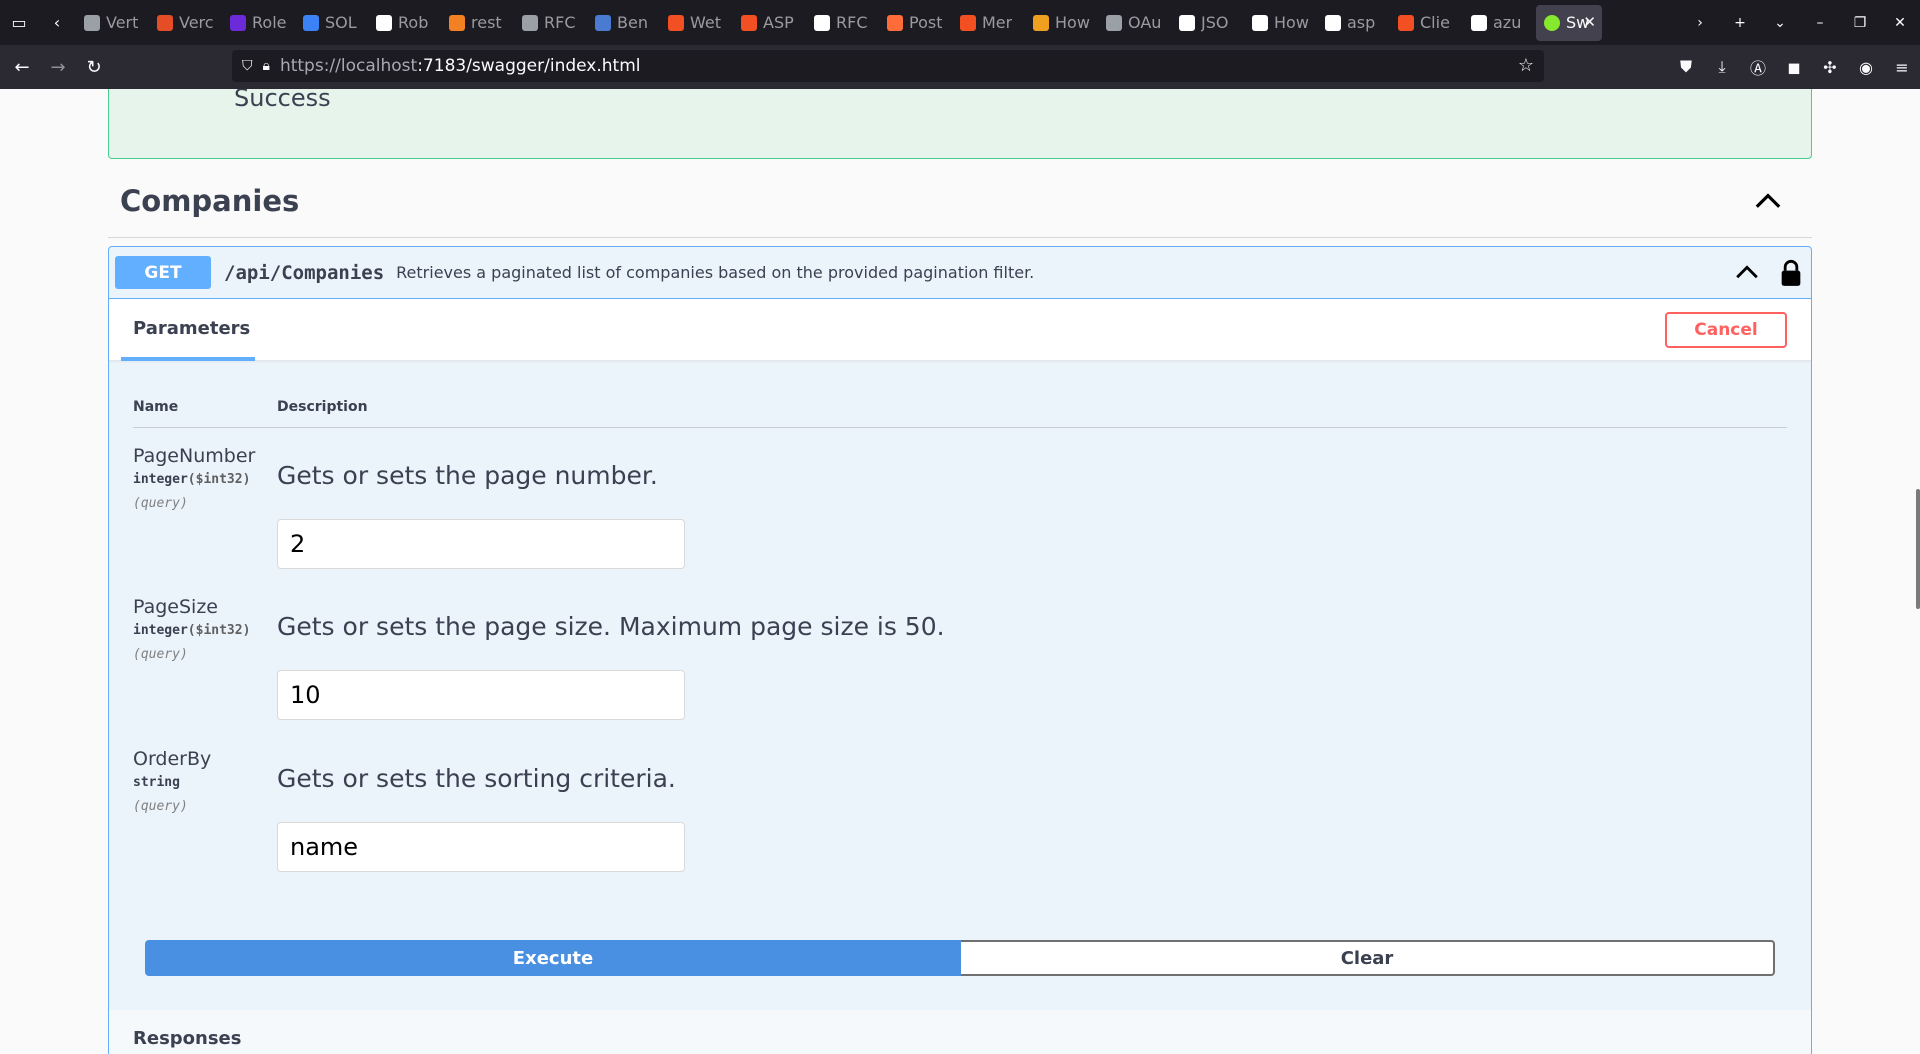 The width and height of the screenshot is (1920, 1054). What do you see at coordinates (1700, 23) in the screenshot?
I see `tabs-scroll-right-icon: ›` at bounding box center [1700, 23].